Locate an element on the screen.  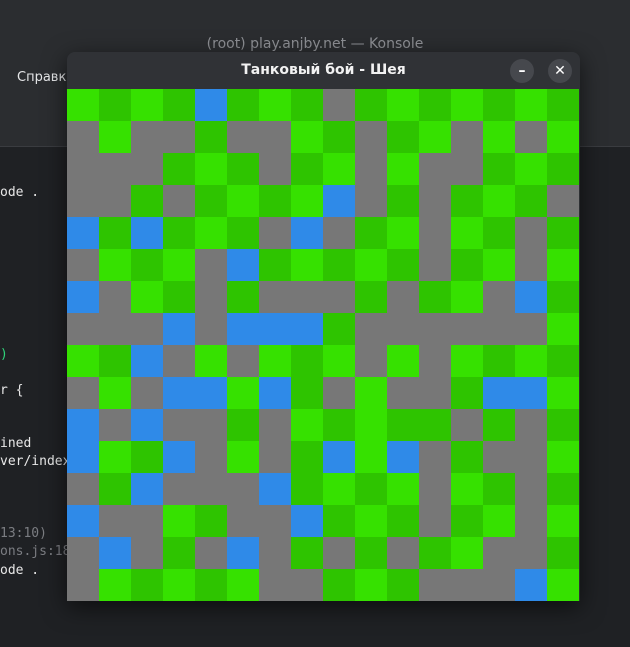
close-button: ✕ is located at coordinates (560, 71).